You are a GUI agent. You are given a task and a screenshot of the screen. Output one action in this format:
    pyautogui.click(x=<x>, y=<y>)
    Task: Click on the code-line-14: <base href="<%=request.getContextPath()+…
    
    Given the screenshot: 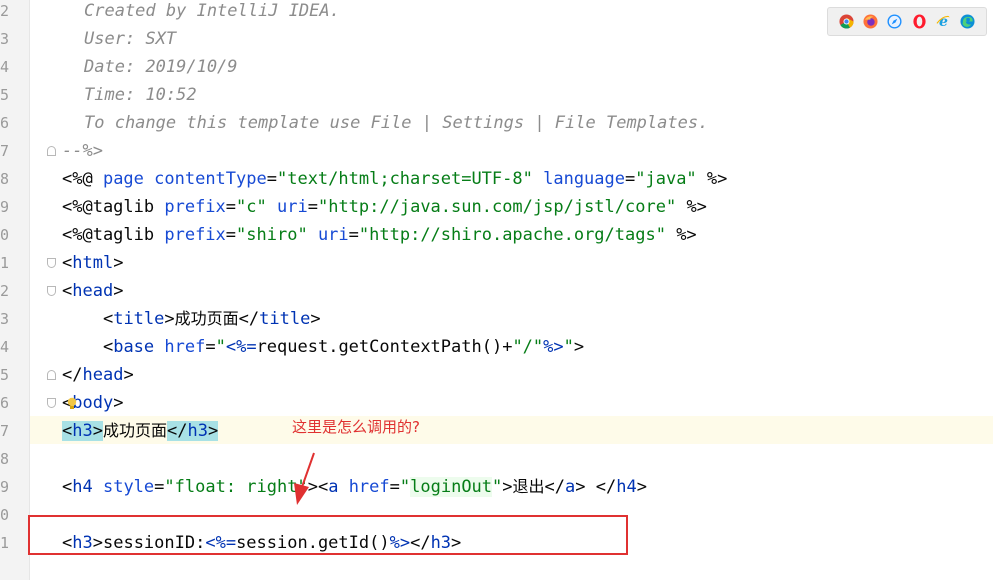 What is the action you would take?
    pyautogui.click(x=323, y=347)
    